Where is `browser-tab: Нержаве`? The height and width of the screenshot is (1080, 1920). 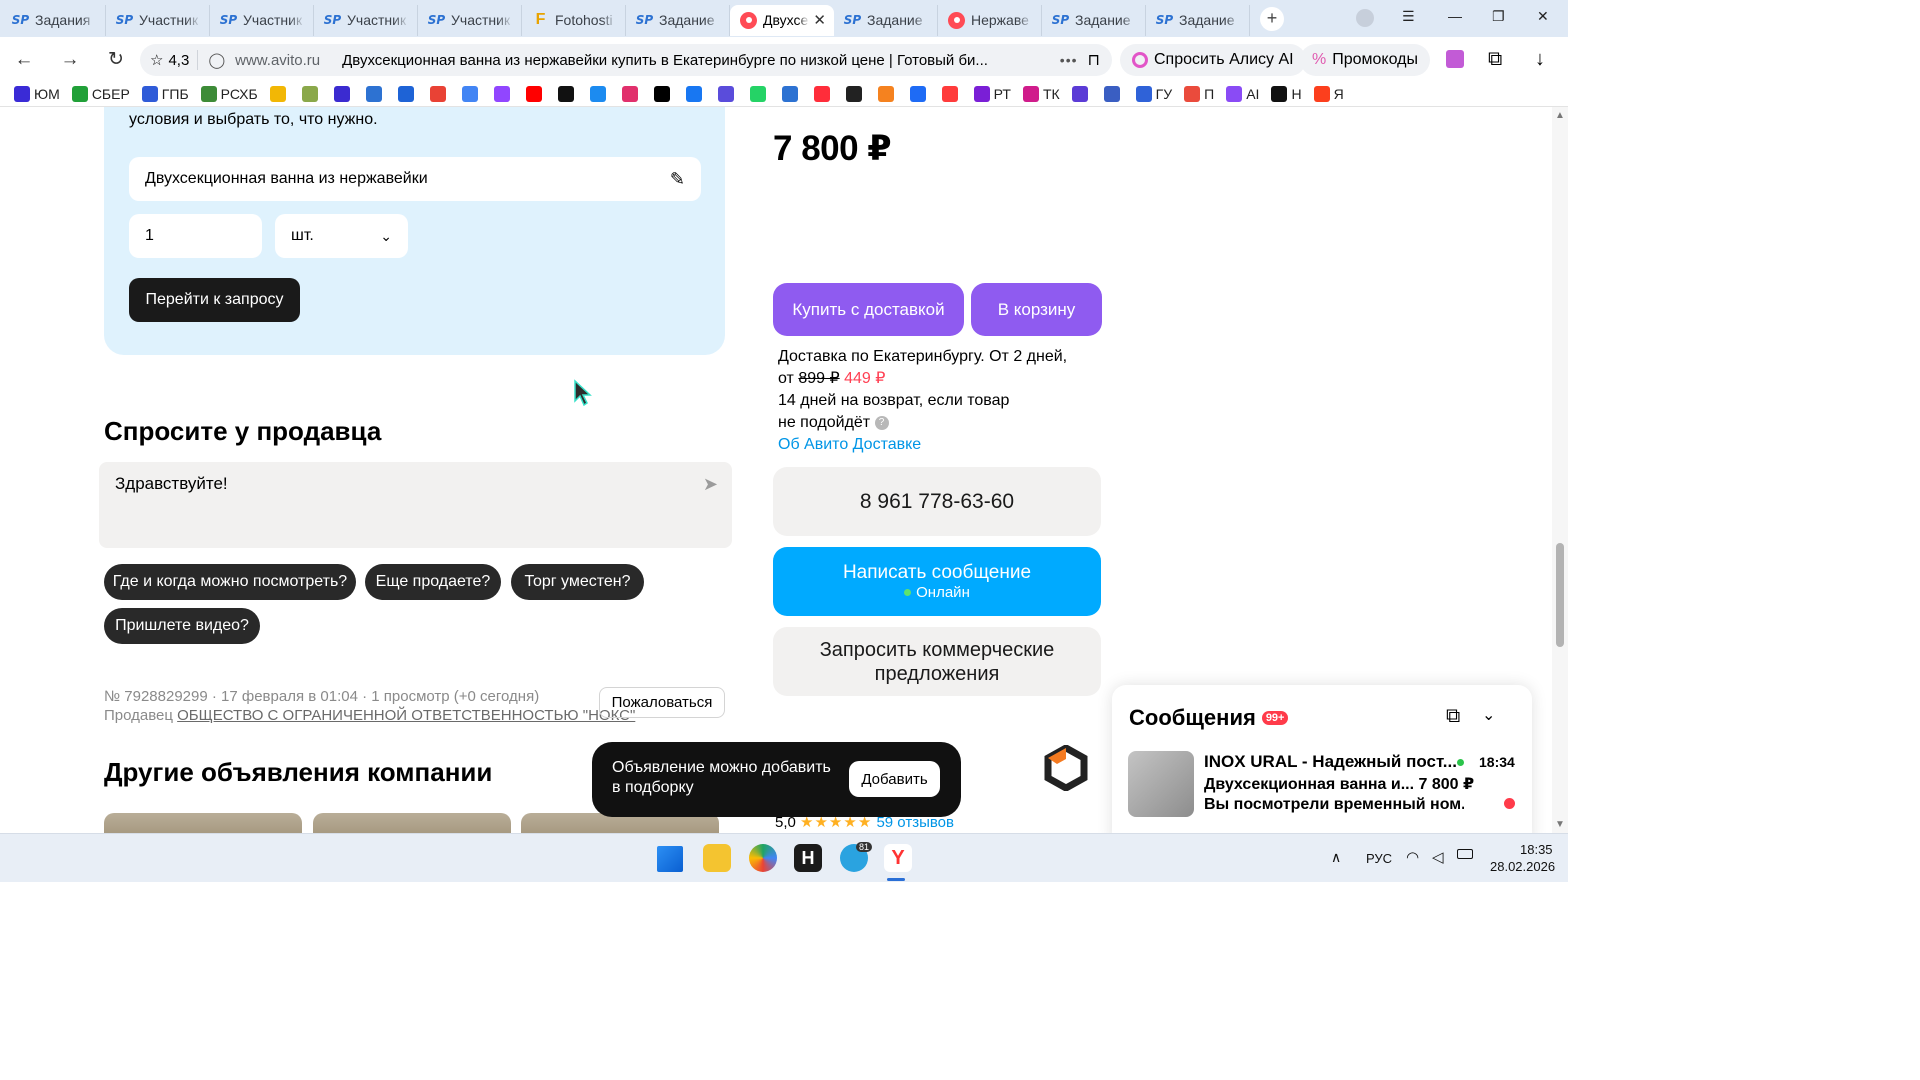
browser-tab: Нержаве is located at coordinates (990, 20).